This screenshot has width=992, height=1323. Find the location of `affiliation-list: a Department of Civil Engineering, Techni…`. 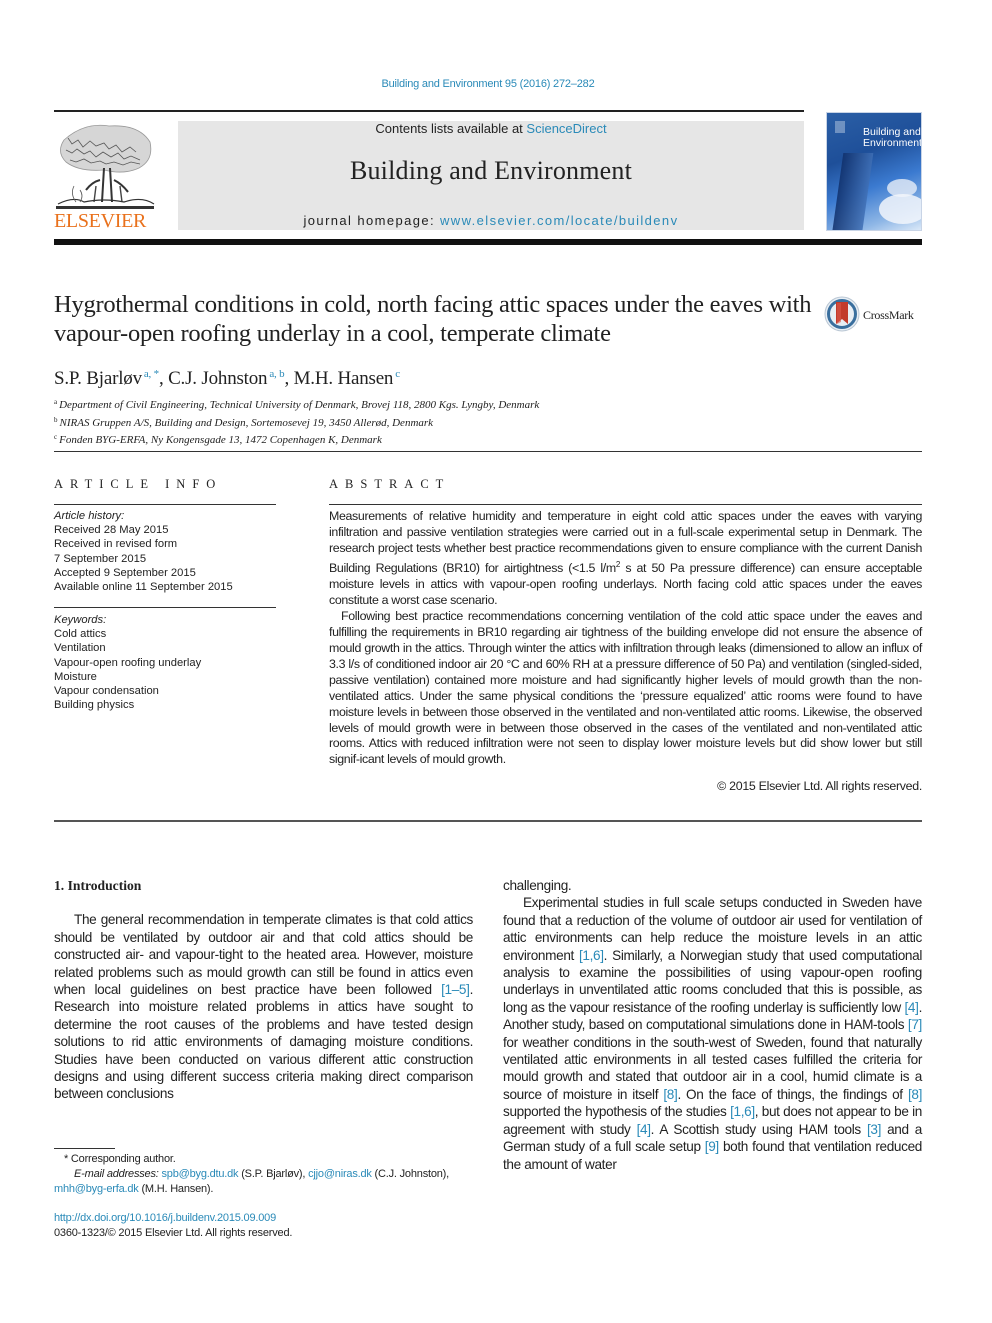

affiliation-list: a Department of Civil Engineering, Techni… is located at coordinates (296, 421).